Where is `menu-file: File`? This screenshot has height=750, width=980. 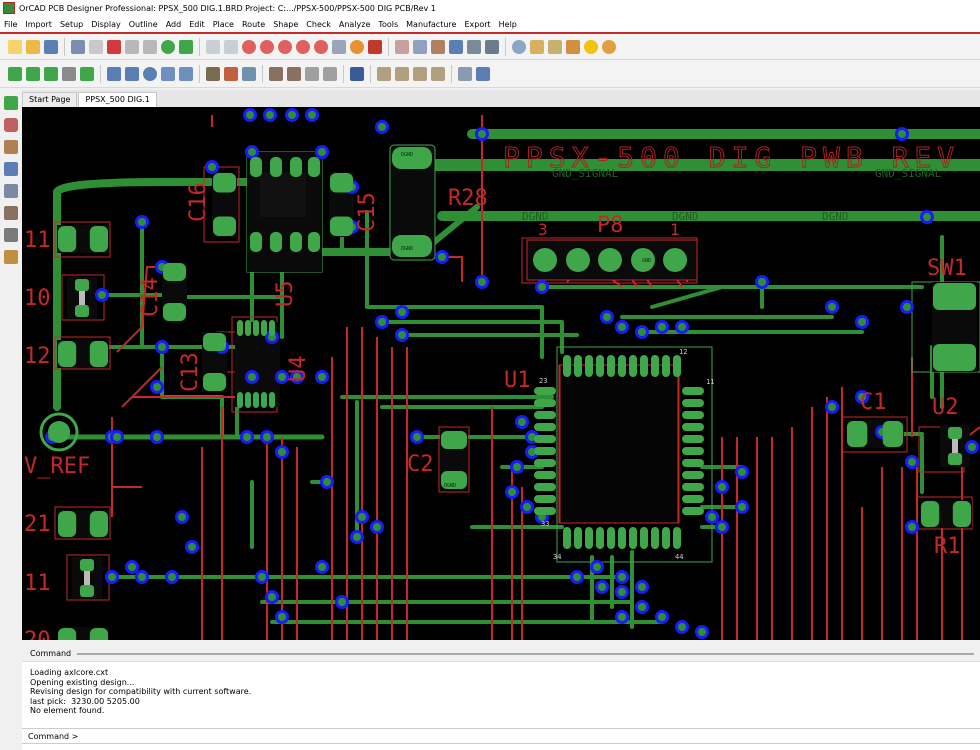
menu-file: File is located at coordinates (10, 24).